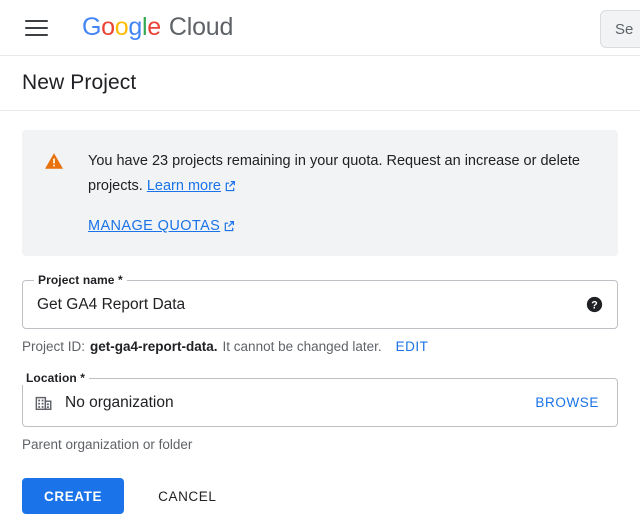  I want to click on manage-quotas-link: MANAGE QUOTAS, so click(161, 227).